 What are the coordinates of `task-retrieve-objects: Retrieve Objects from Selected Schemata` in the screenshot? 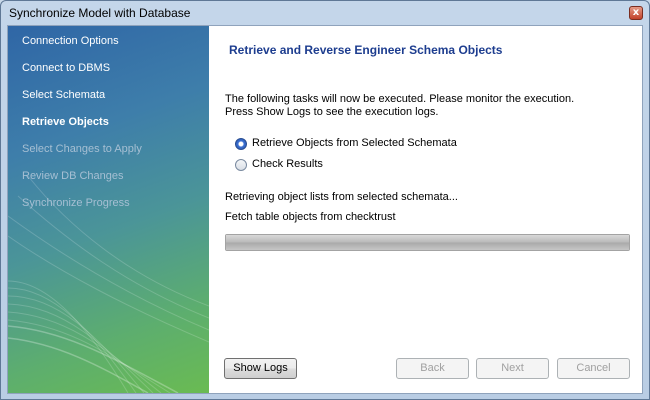 It's located at (354, 143).